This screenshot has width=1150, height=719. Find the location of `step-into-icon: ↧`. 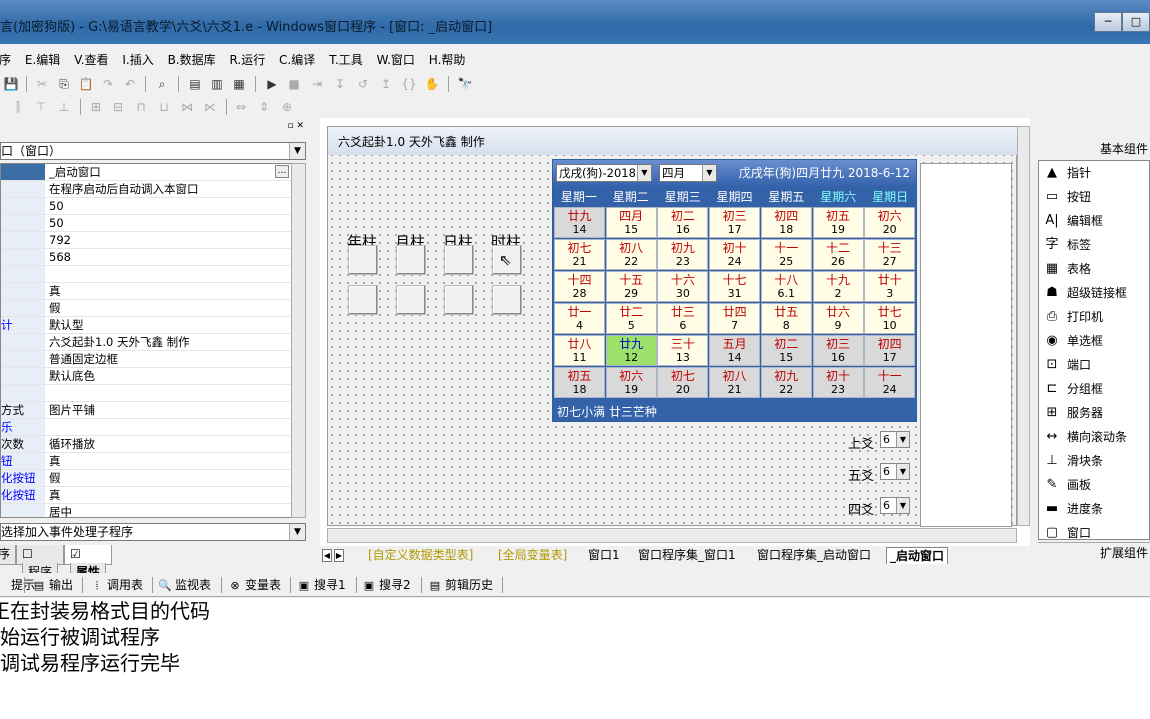

step-into-icon: ↧ is located at coordinates (340, 84).